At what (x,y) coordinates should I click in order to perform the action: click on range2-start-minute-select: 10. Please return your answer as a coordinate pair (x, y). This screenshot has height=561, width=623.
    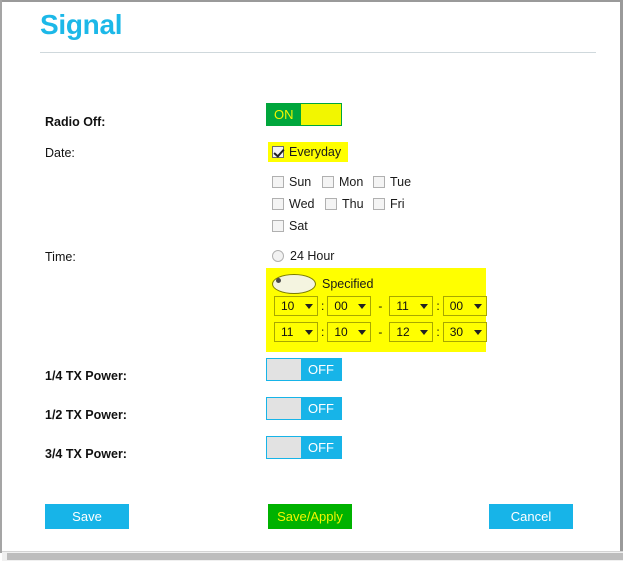
    Looking at the image, I should click on (349, 332).